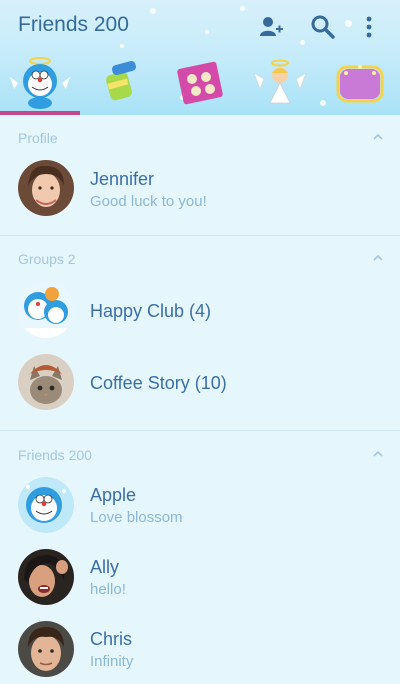  What do you see at coordinates (108, 589) in the screenshot?
I see `contact-status: hello!` at bounding box center [108, 589].